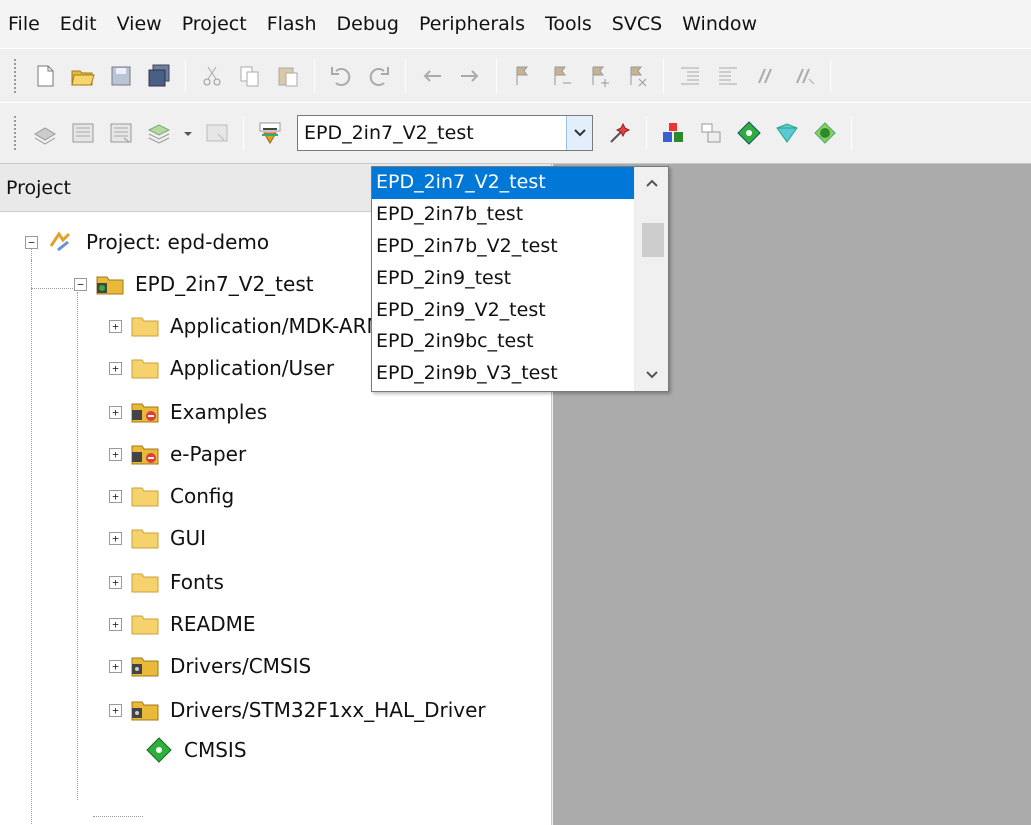  What do you see at coordinates (445, 133) in the screenshot?
I see `target-select: EPD_2in7_V2_test` at bounding box center [445, 133].